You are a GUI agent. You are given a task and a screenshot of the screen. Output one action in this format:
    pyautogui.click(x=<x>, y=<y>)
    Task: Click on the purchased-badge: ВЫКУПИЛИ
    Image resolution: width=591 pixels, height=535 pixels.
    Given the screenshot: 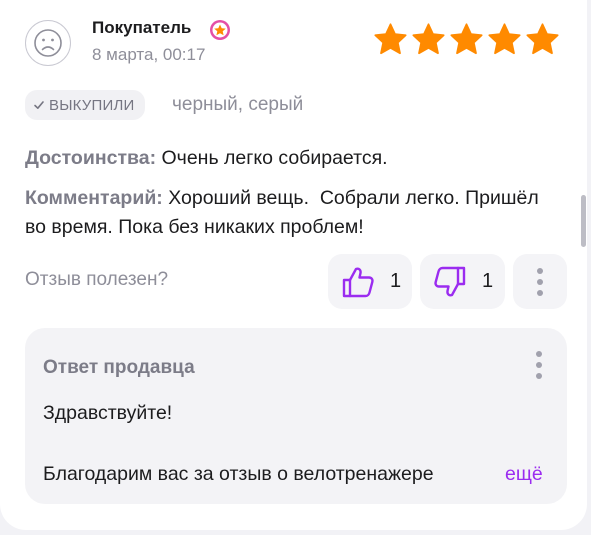 What is the action you would take?
    pyautogui.click(x=85, y=105)
    